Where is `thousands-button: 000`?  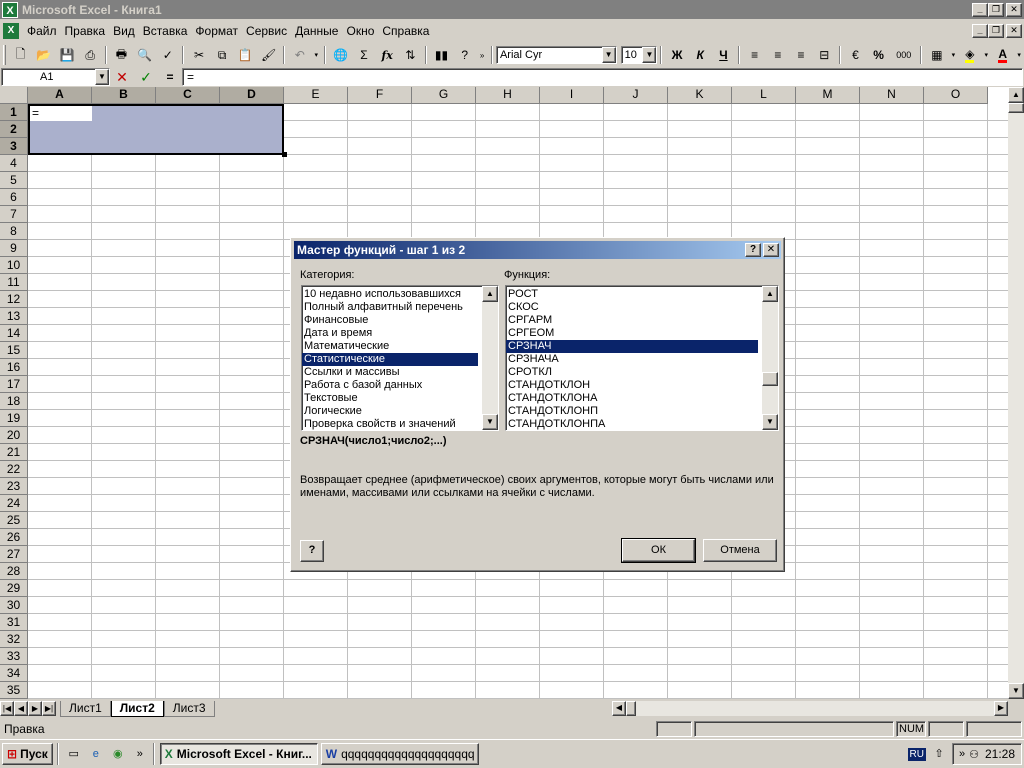
thousands-button: 000 is located at coordinates (903, 55).